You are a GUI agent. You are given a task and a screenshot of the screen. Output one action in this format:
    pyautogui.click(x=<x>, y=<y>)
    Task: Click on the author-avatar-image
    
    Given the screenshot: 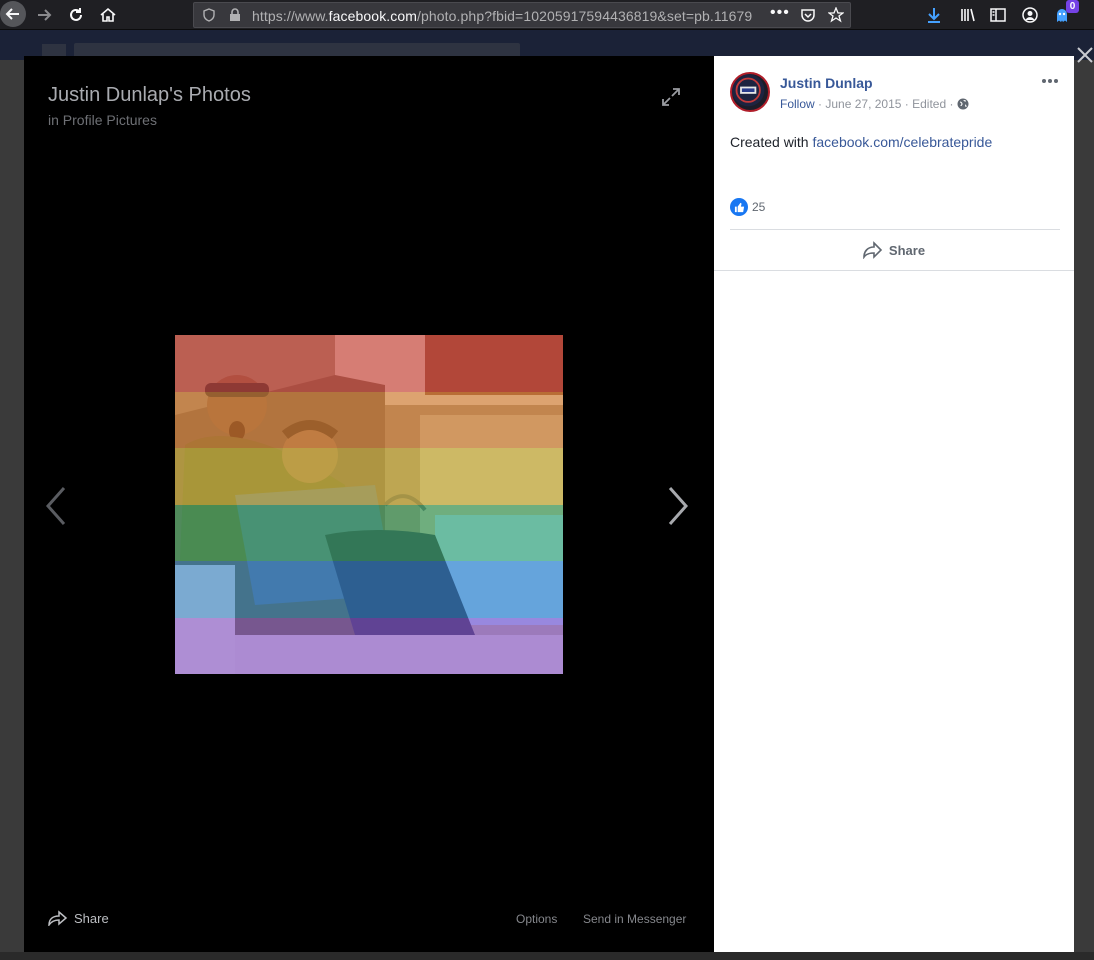 What is the action you would take?
    pyautogui.click(x=748, y=90)
    